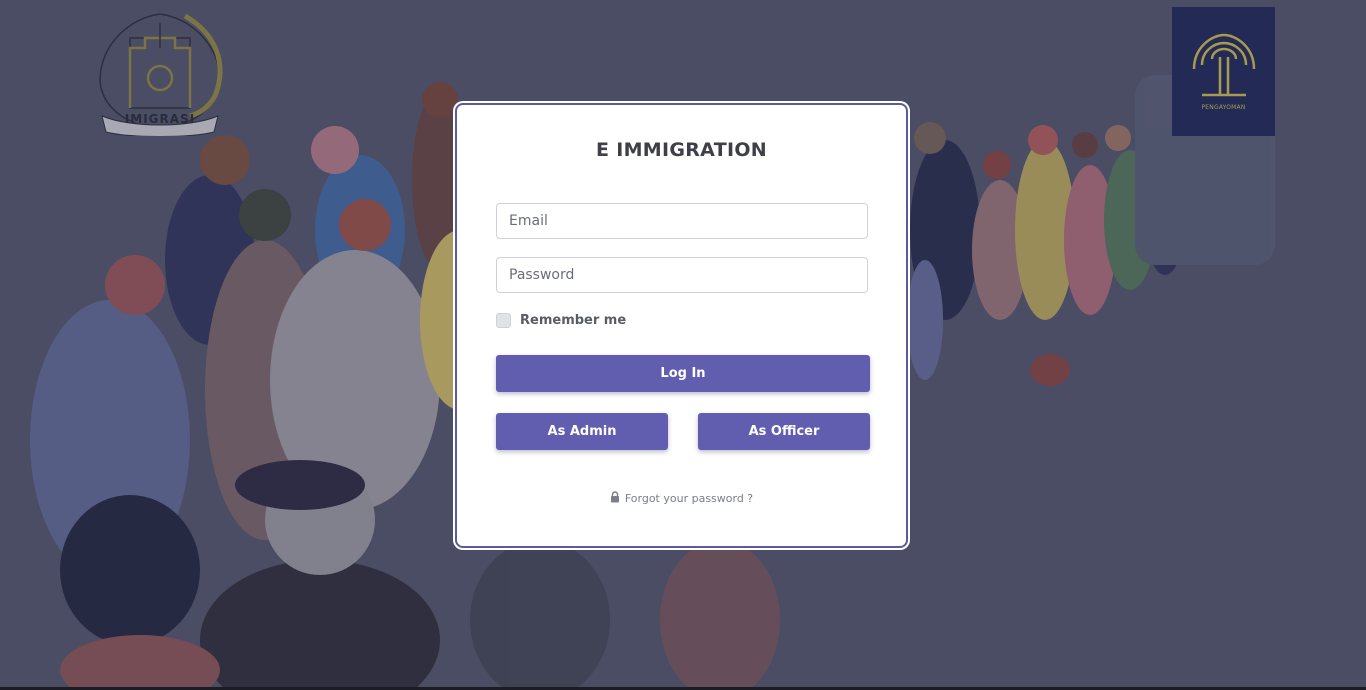 Image resolution: width=1366 pixels, height=690 pixels. Describe the element at coordinates (681, 150) in the screenshot. I see `login-title: E IMMIGRATION` at that location.